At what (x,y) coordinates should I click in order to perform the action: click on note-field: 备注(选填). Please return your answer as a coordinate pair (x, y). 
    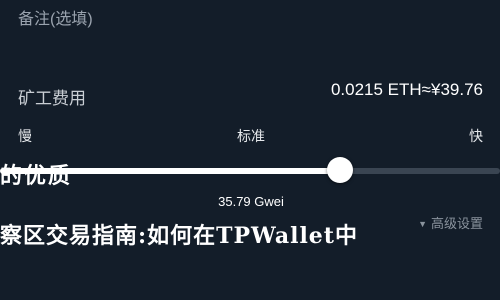
    Looking at the image, I should click on (250, 16).